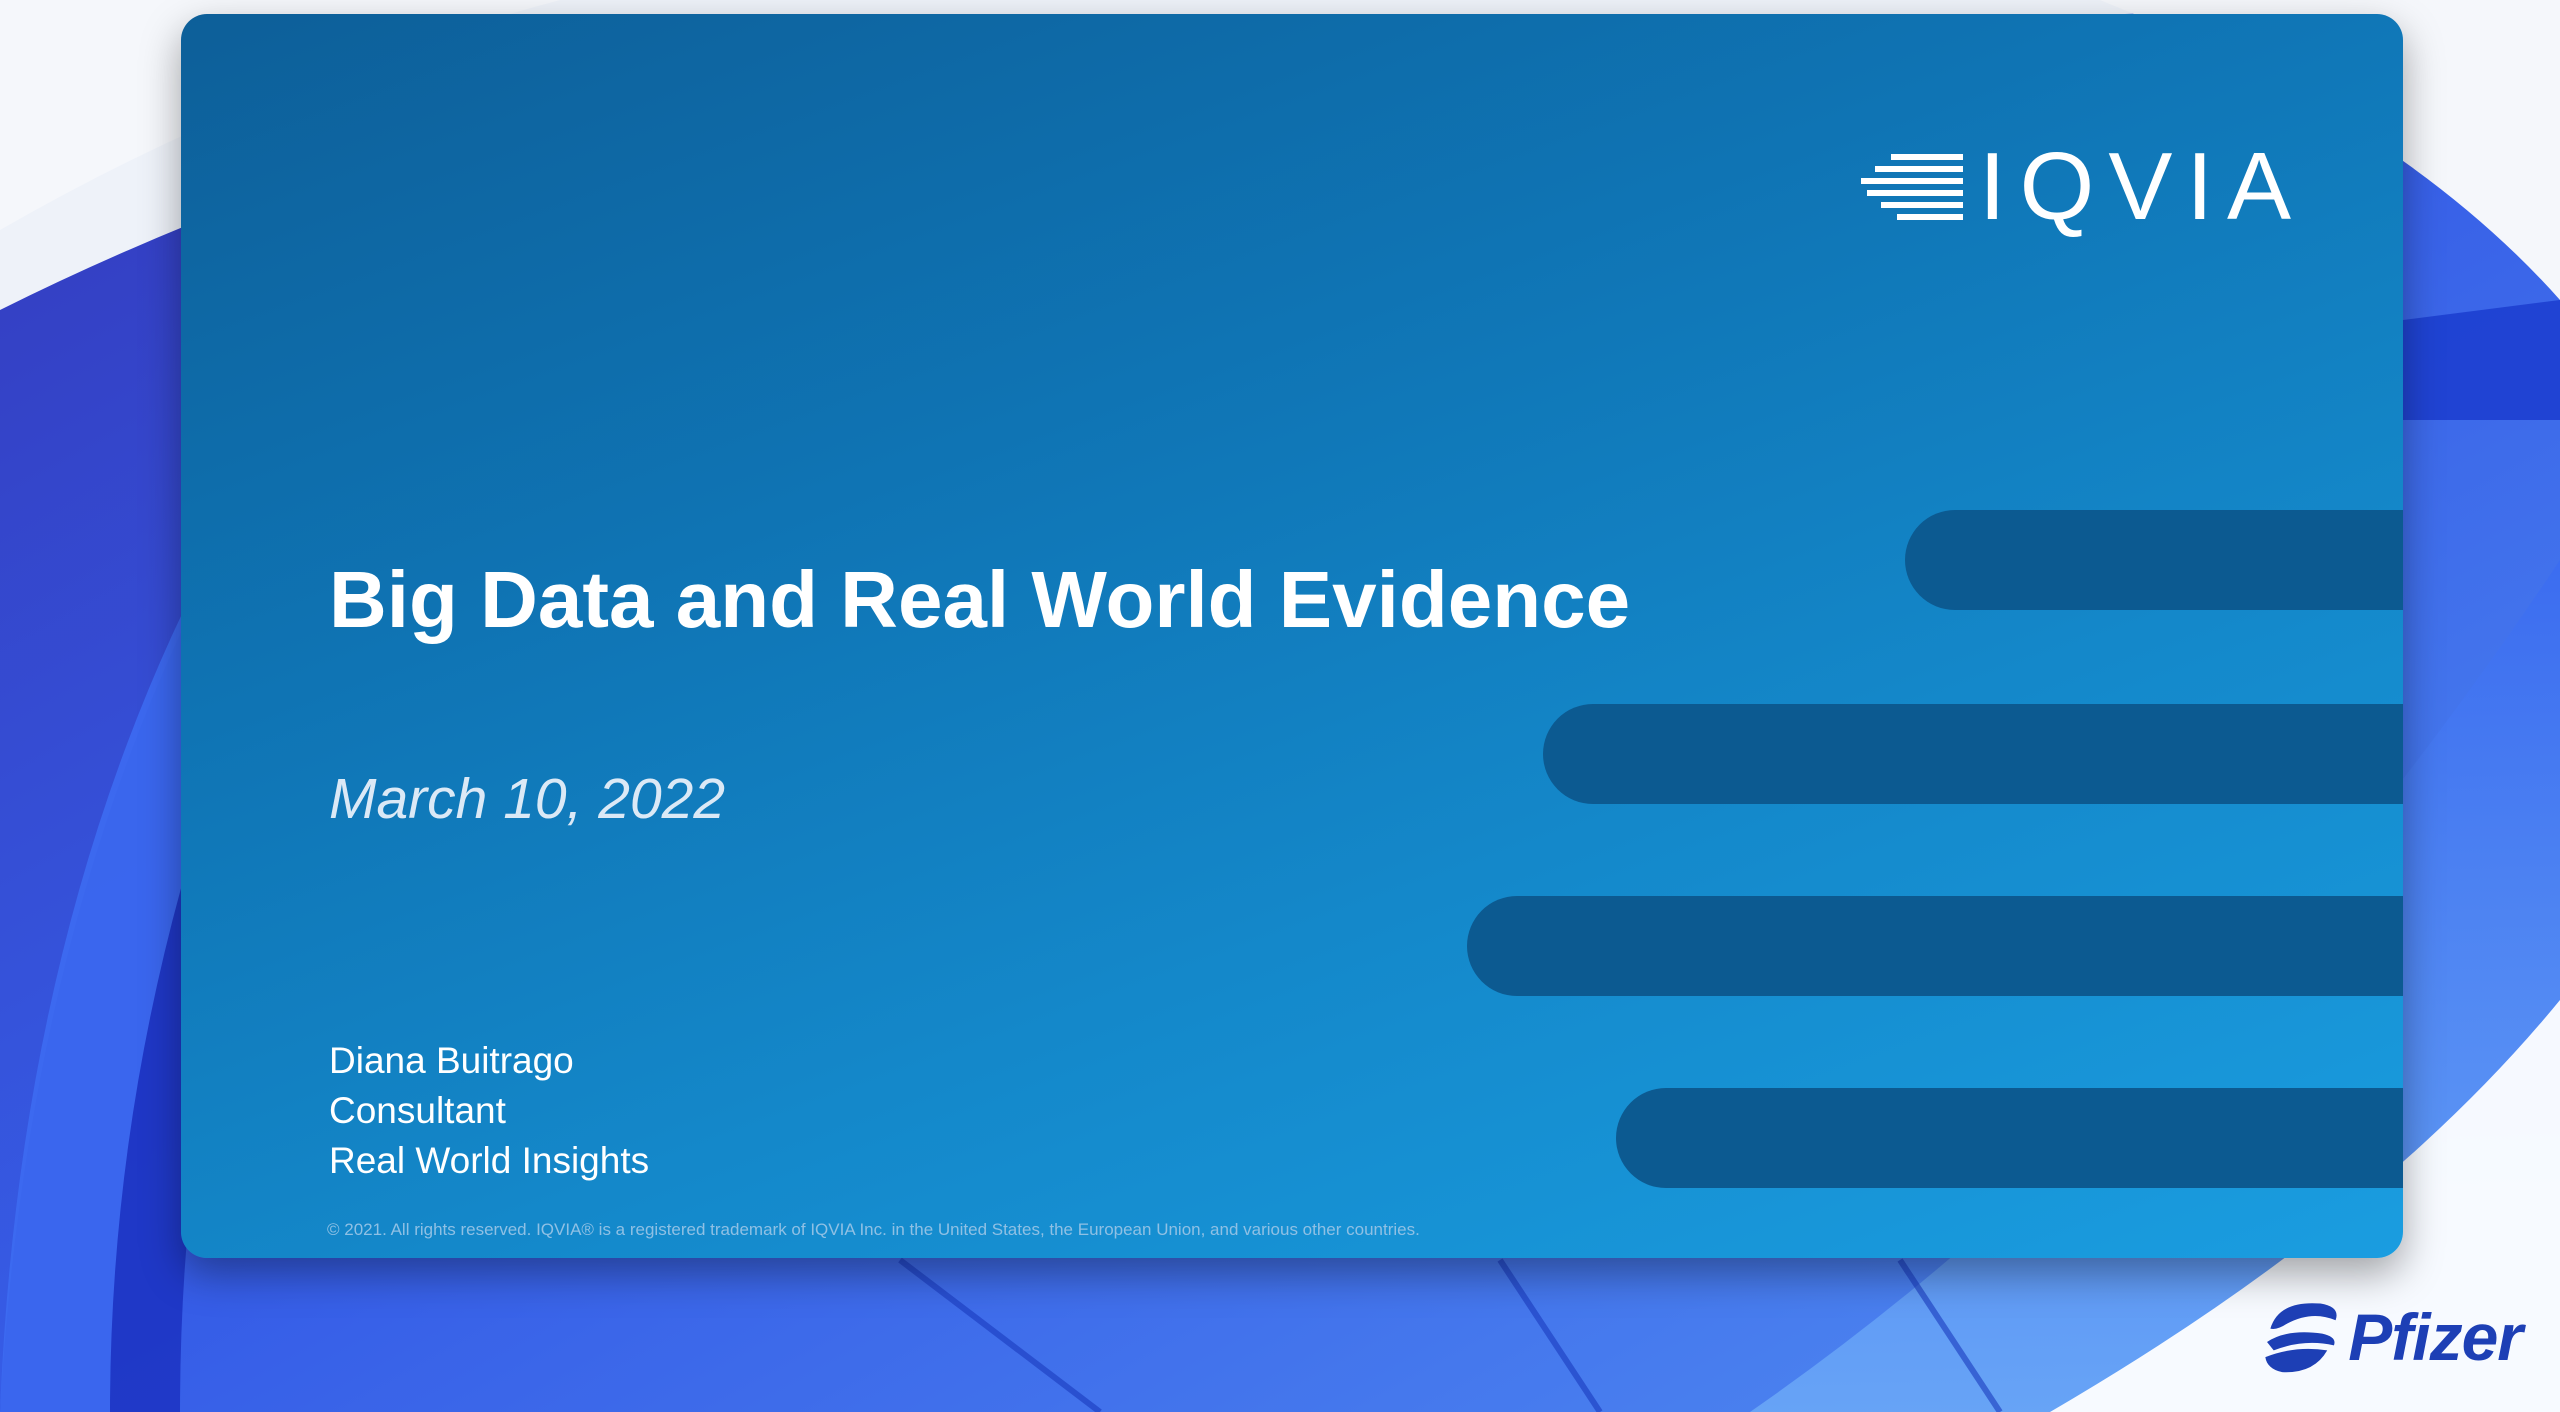  What do you see at coordinates (2301, 1338) in the screenshot?
I see `pfizer-swirl-icon` at bounding box center [2301, 1338].